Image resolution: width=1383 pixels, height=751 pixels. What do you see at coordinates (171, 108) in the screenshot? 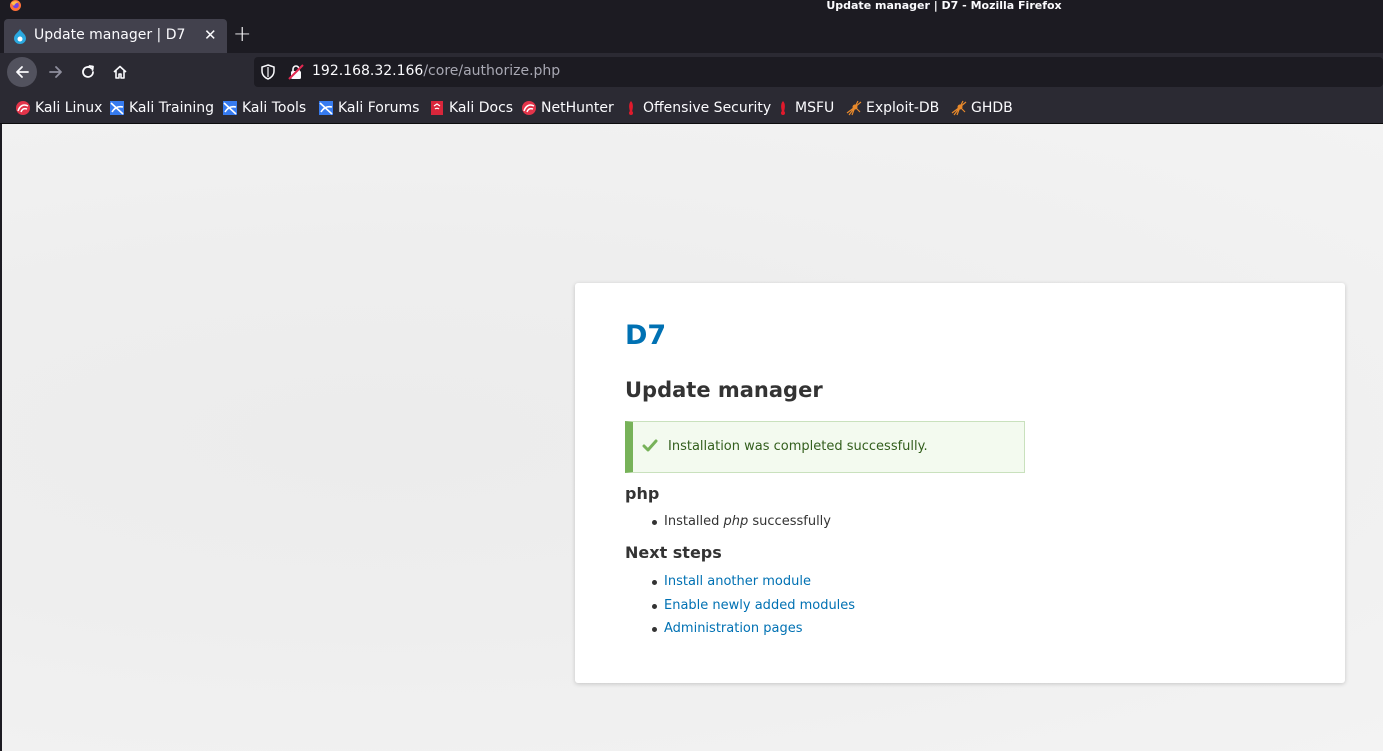
I see `bookmark-label: Kali Training` at bounding box center [171, 108].